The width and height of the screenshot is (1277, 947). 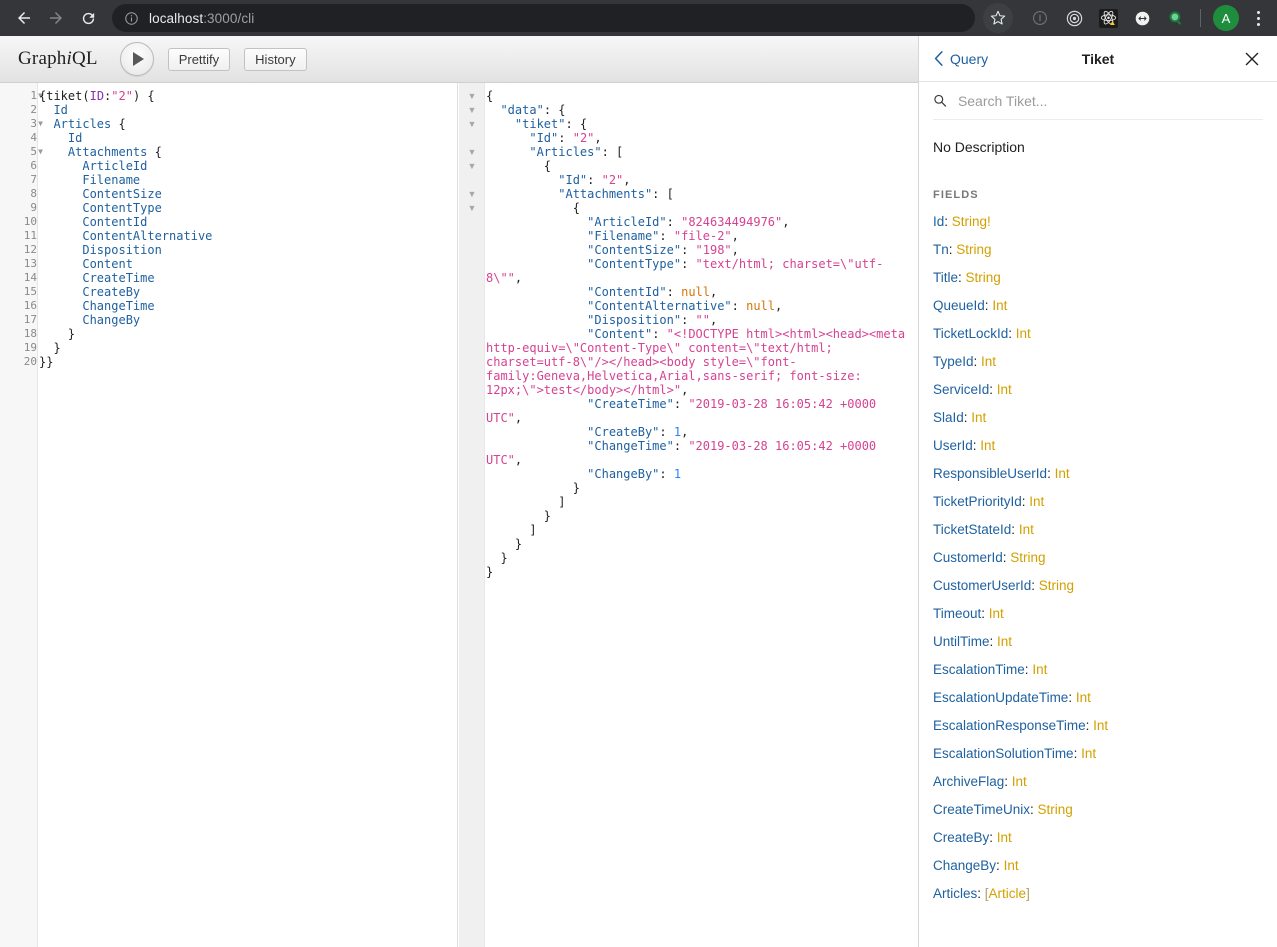 I want to click on docs-field-name: TicketStateId, so click(x=972, y=529).